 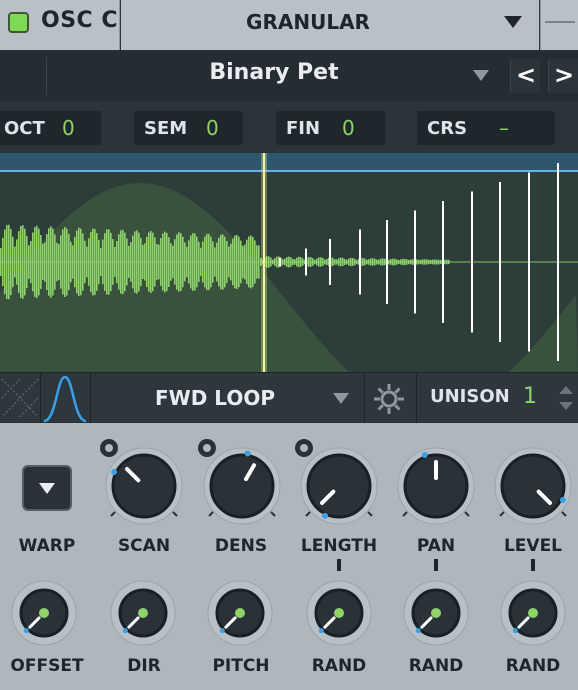 I want to click on scan-knob-mod-dot, so click(x=114, y=472).